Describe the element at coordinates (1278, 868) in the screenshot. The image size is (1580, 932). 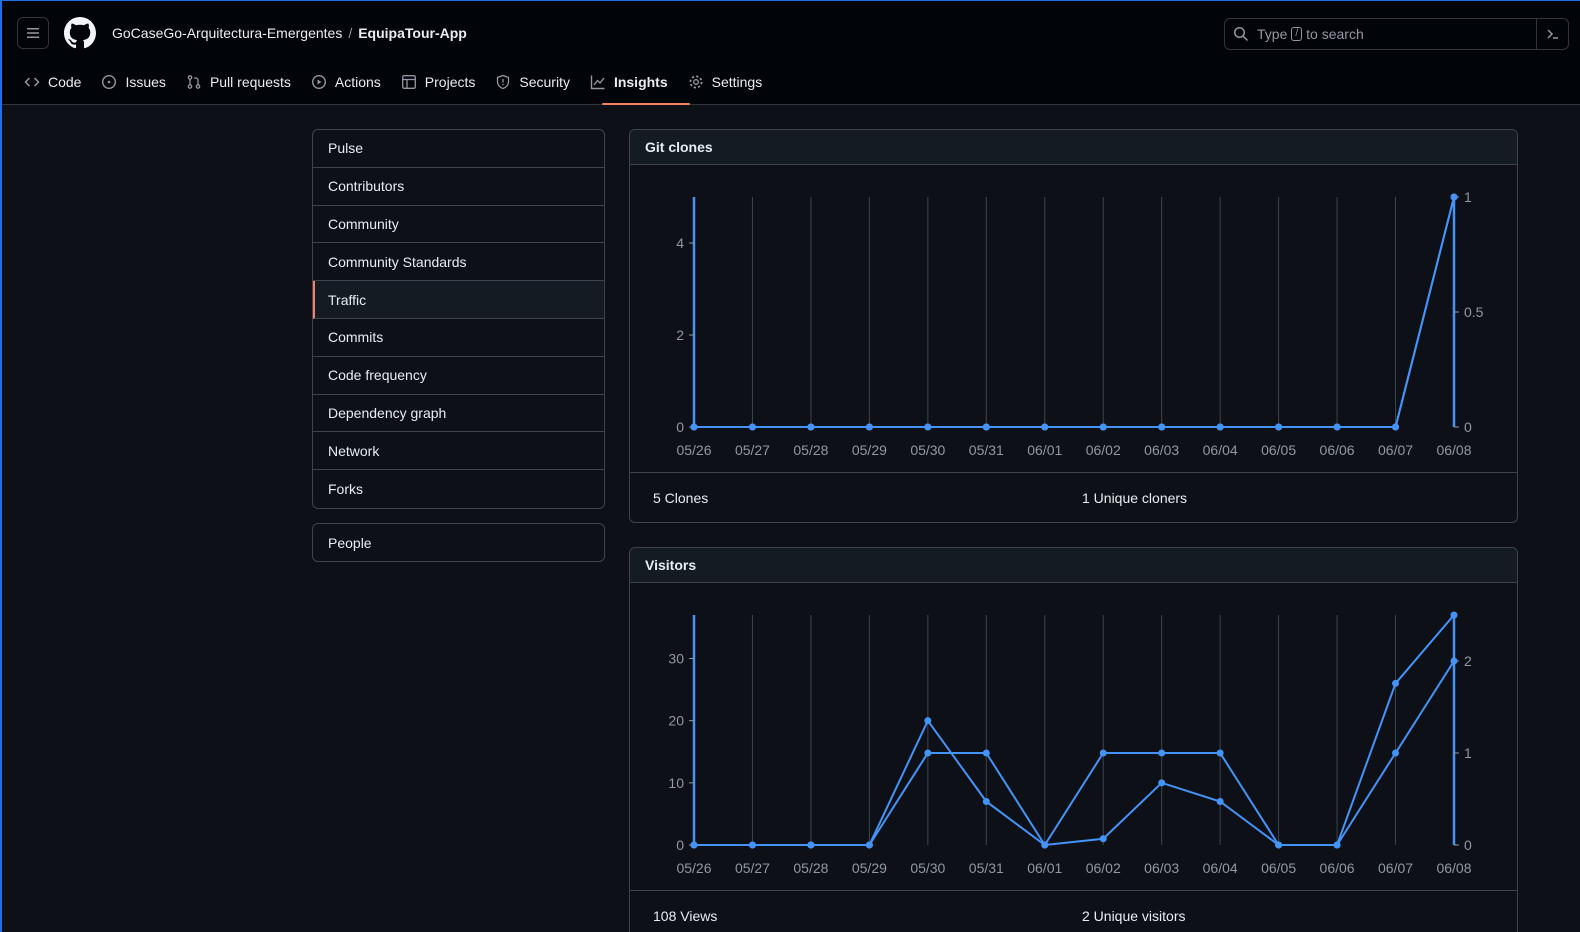
I see `x-tick-label: 06/05` at that location.